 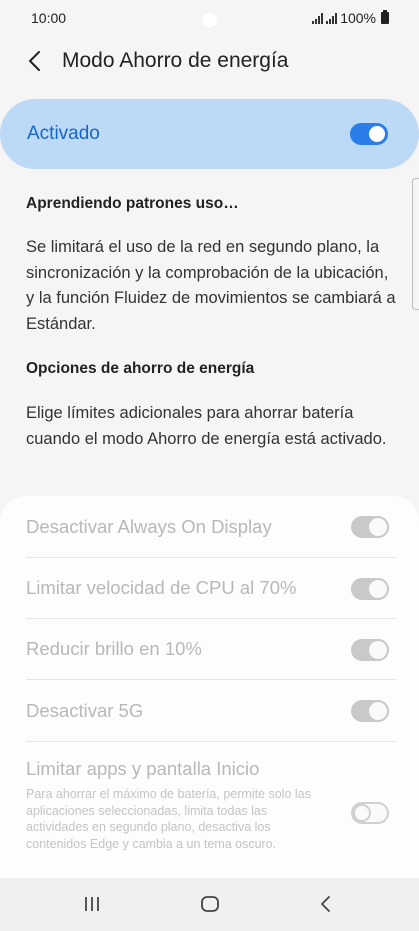 I want to click on front-camera, so click(x=209, y=20).